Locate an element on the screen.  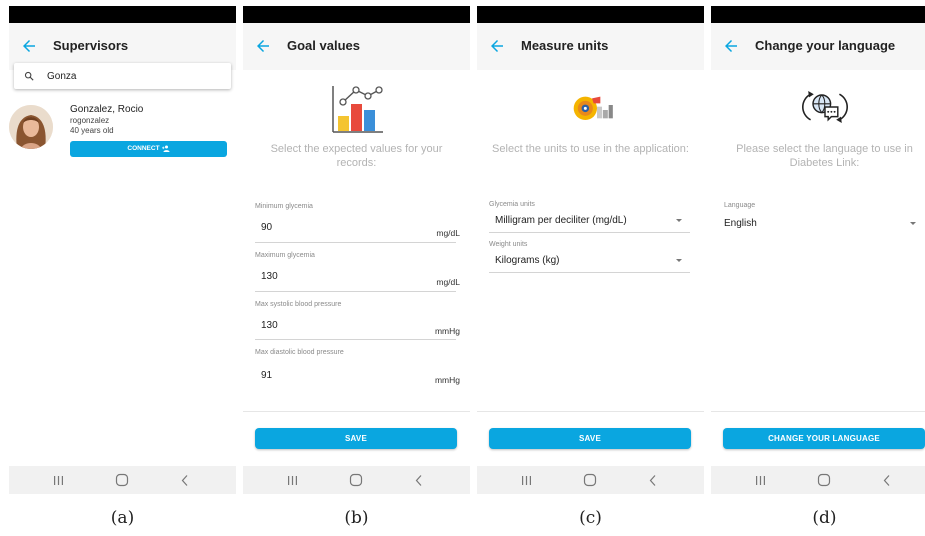
field-label: Weight units is located at coordinates (508, 244).